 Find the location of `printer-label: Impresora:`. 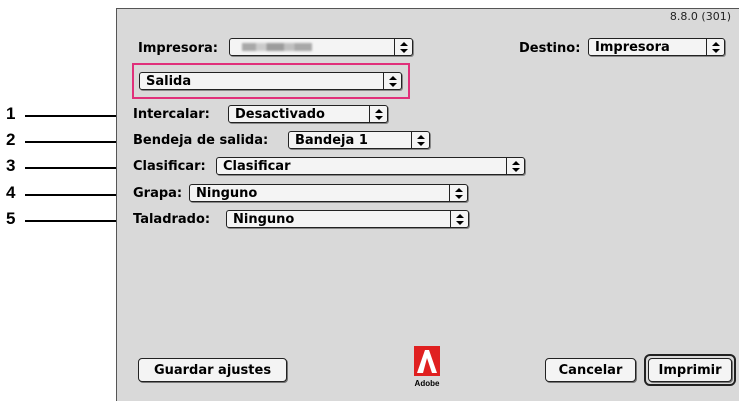

printer-label: Impresora: is located at coordinates (178, 48).